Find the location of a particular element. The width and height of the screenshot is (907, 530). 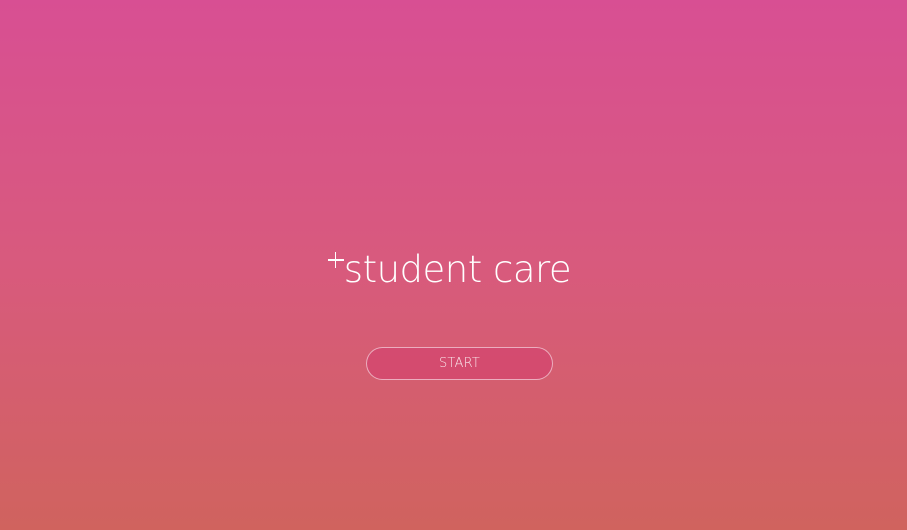

logo-wordmark: student care is located at coordinates (449, 273).